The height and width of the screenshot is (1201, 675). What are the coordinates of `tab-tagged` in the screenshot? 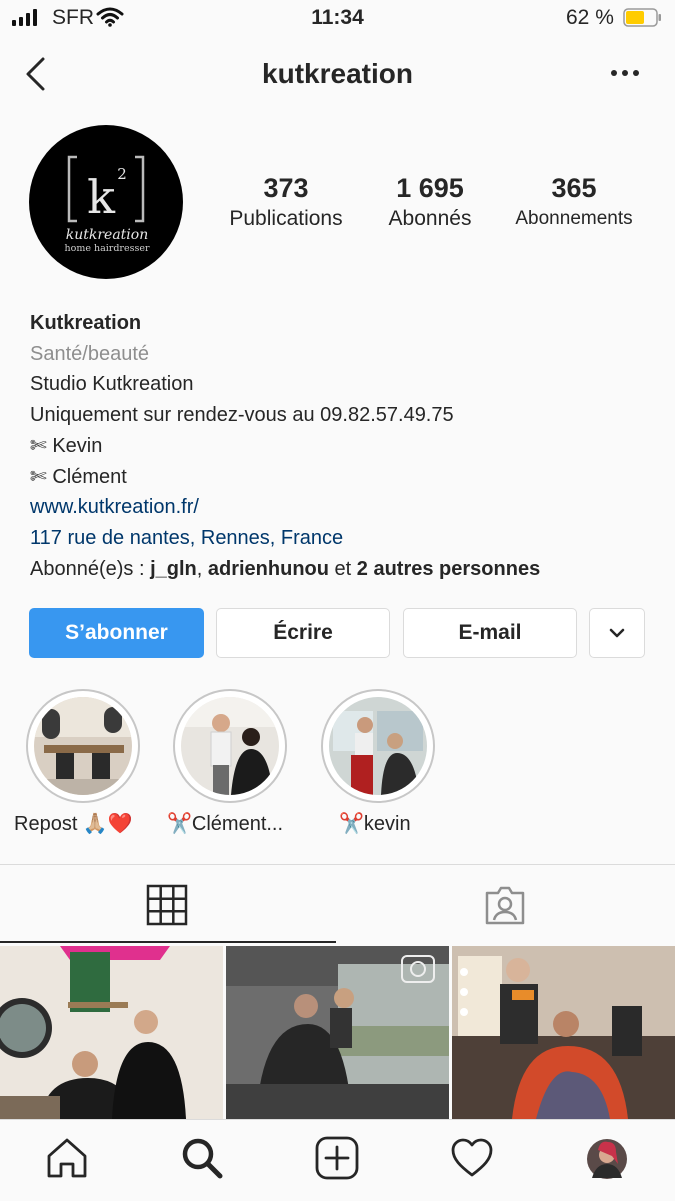 It's located at (505, 907).